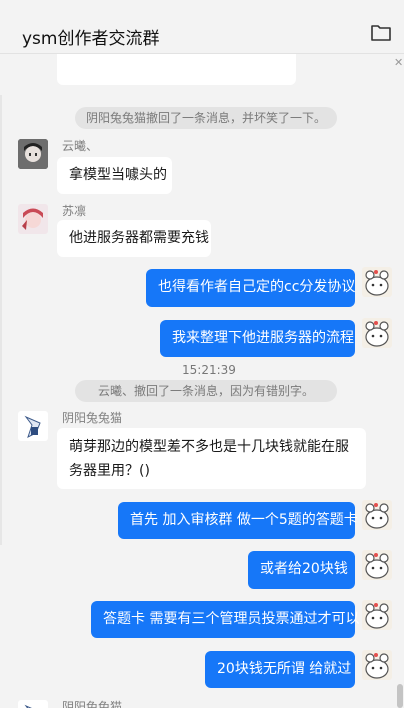 Image resolution: width=404 pixels, height=708 pixels. What do you see at coordinates (176, 69) in the screenshot?
I see `previous-message-bubble` at bounding box center [176, 69].